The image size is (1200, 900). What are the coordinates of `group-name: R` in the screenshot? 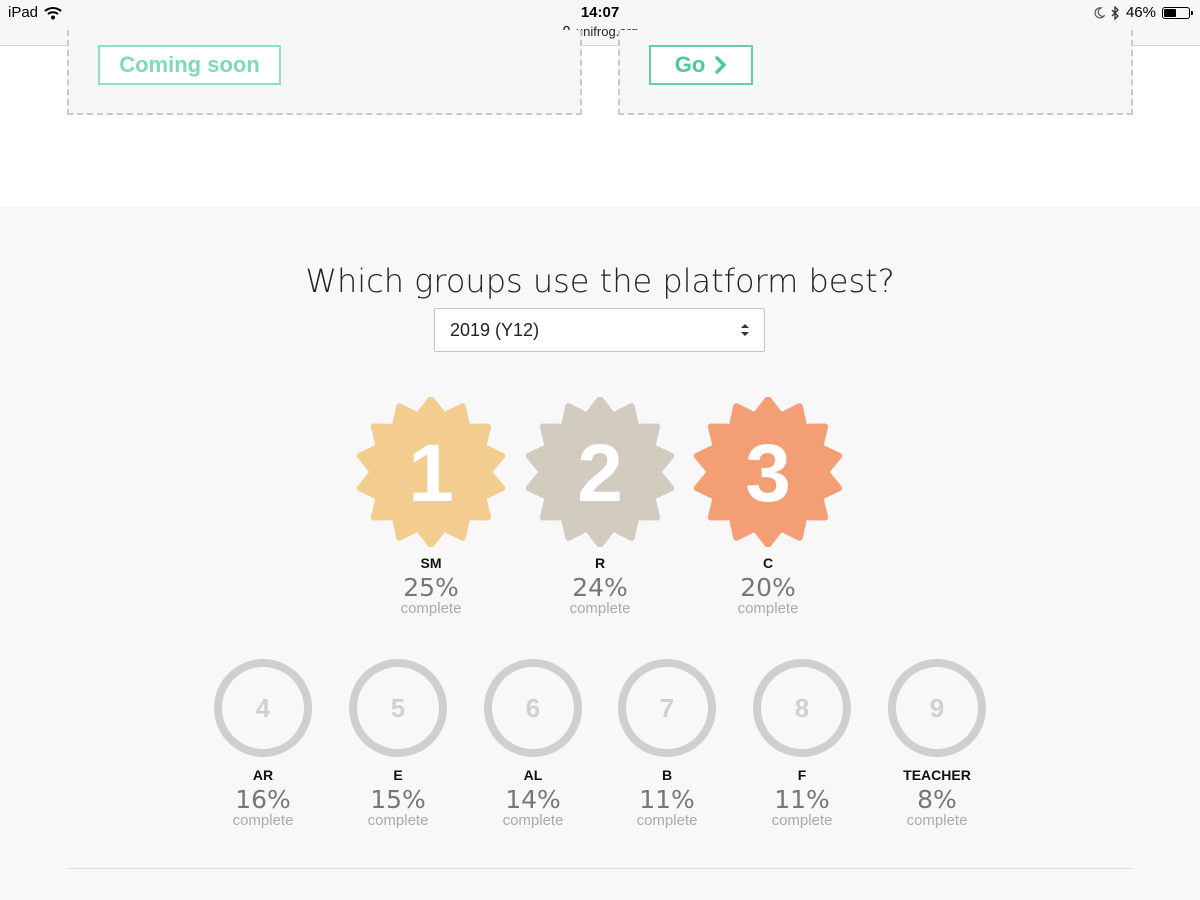 It's located at (600, 563).